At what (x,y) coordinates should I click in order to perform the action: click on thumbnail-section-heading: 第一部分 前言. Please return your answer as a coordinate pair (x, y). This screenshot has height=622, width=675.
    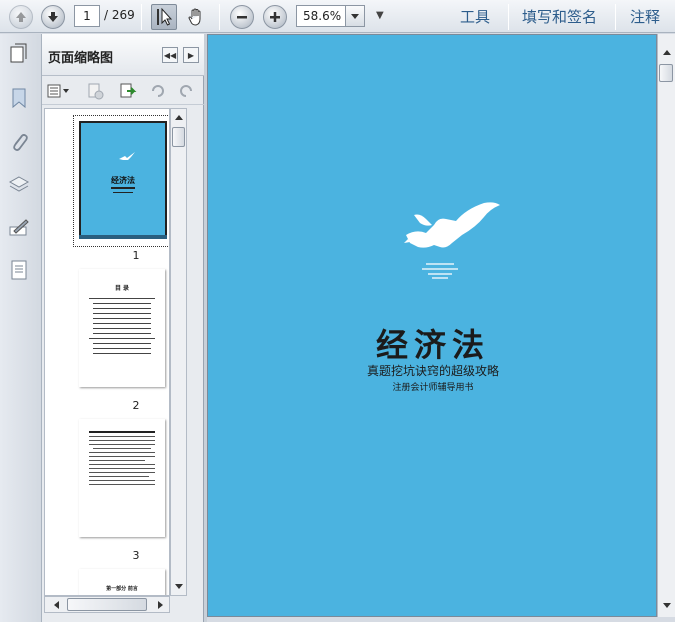
    Looking at the image, I should click on (122, 589).